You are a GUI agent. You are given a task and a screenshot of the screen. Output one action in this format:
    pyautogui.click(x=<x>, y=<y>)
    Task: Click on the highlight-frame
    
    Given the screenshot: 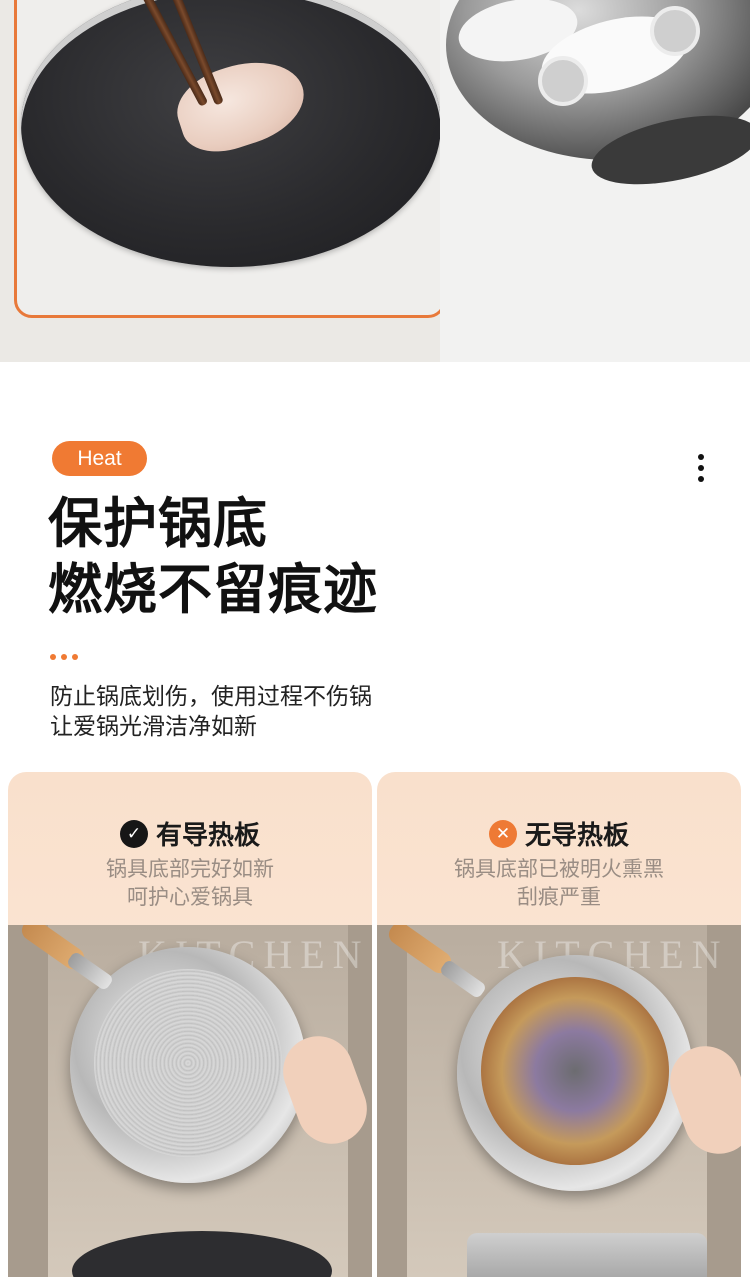 What is the action you would take?
    pyautogui.click(x=227, y=159)
    